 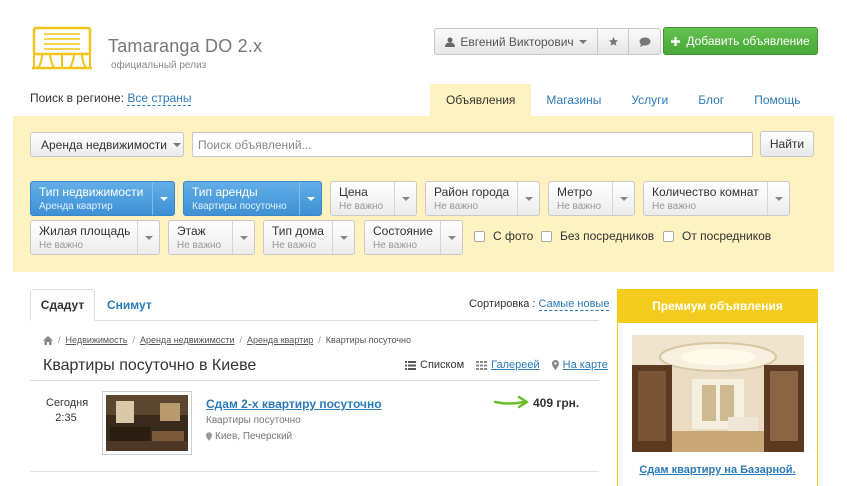 What do you see at coordinates (777, 100) in the screenshot?
I see `nav-help: Помощь` at bounding box center [777, 100].